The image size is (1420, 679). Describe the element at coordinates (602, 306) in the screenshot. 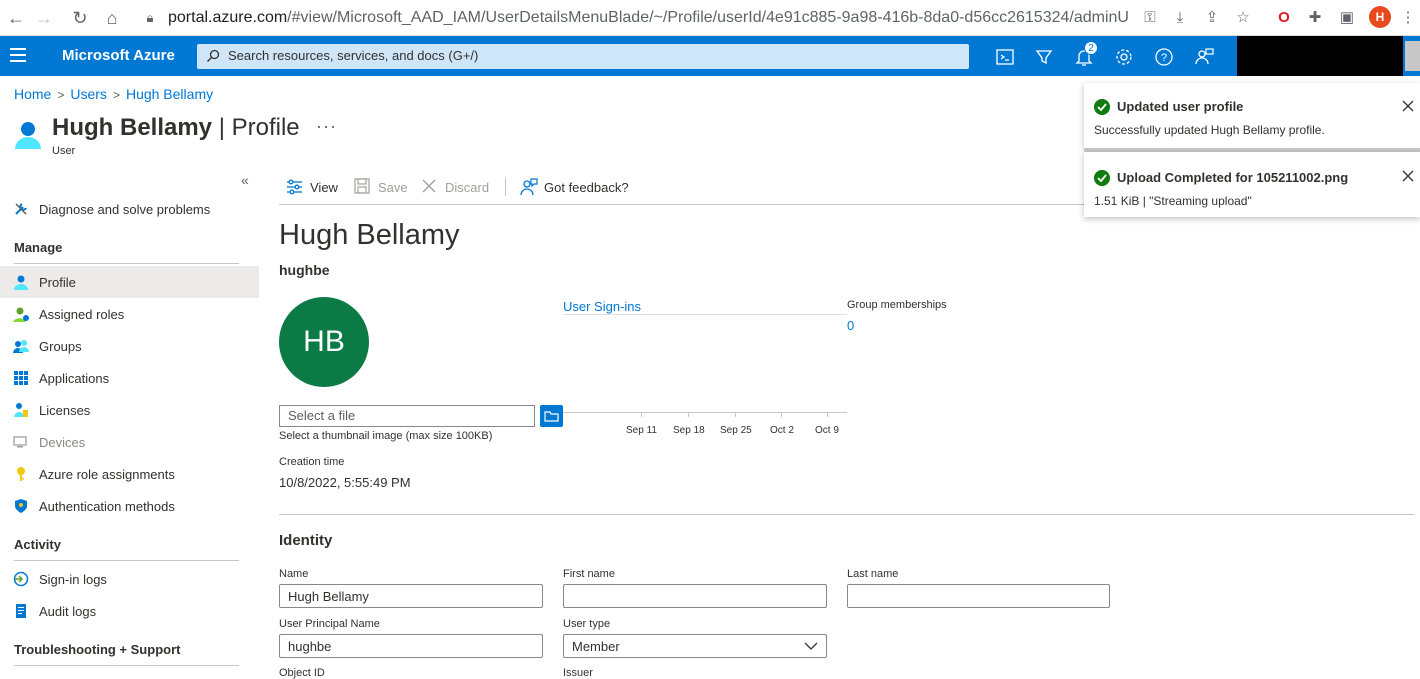

I see `user-sign-ins-link: User Sign-ins` at that location.